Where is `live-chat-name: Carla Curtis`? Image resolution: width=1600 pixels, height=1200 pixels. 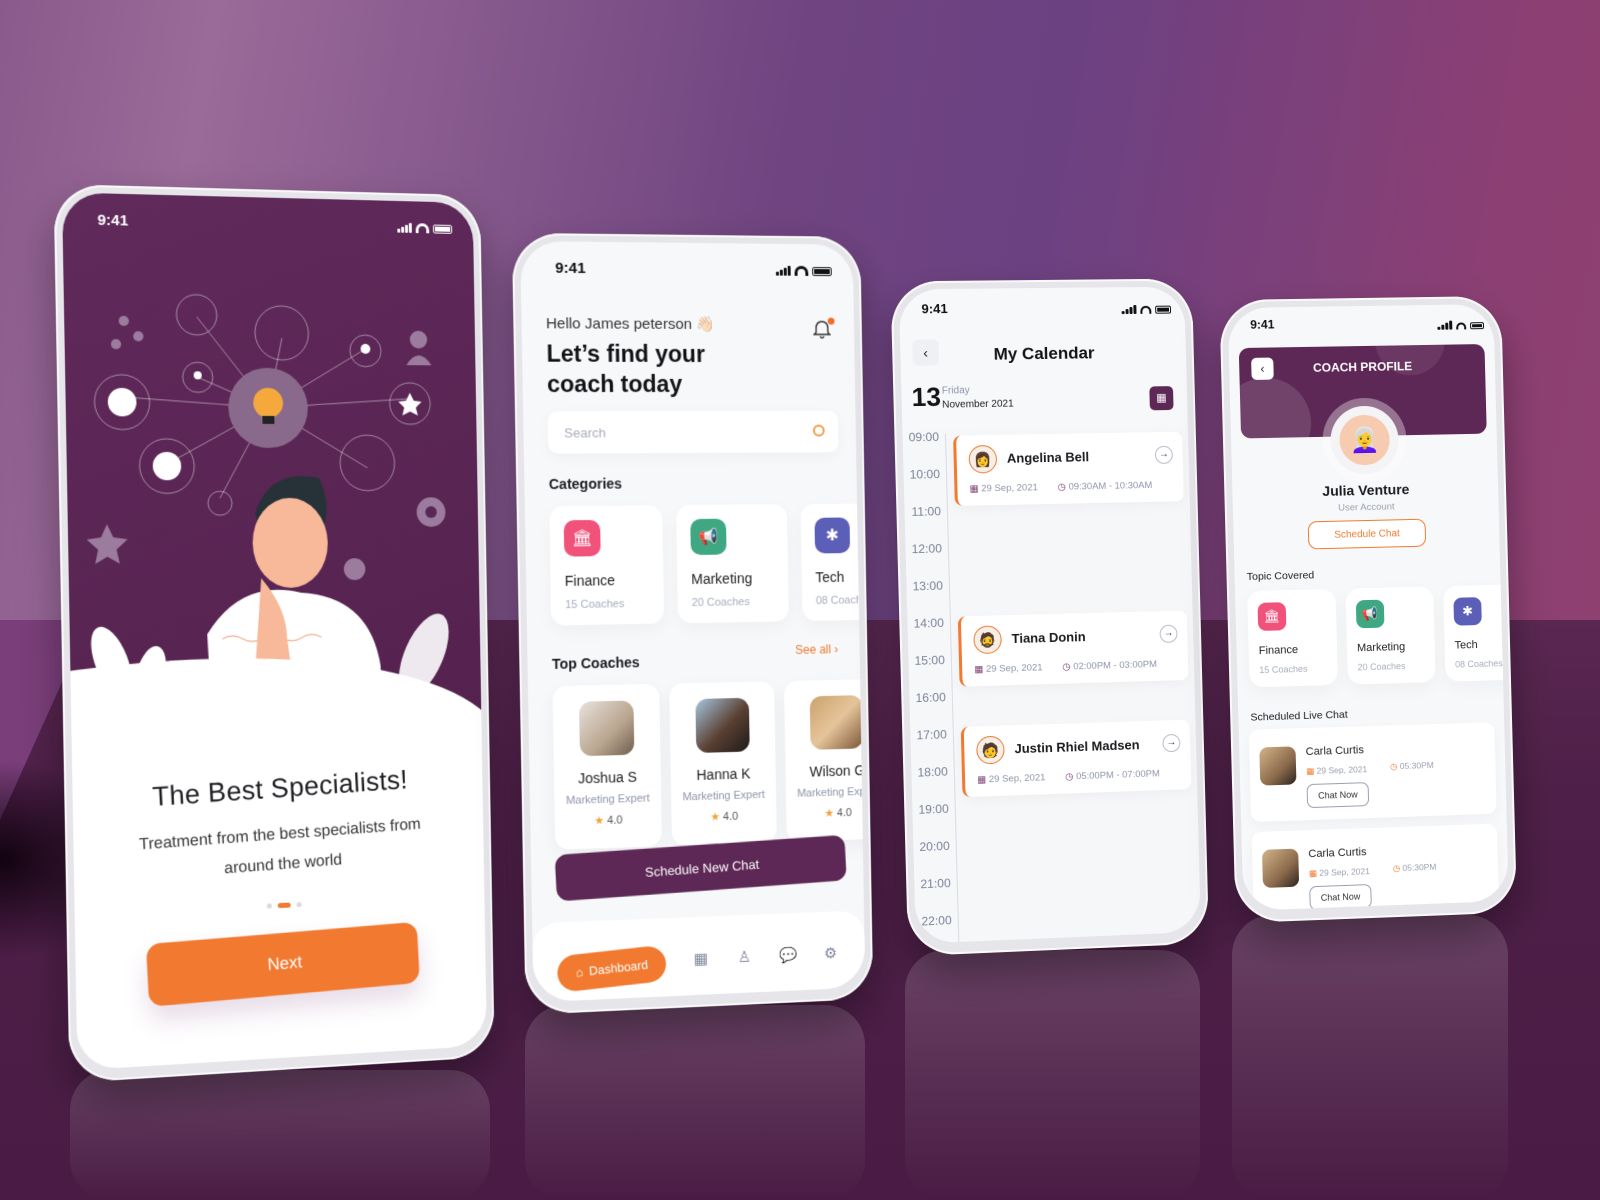 live-chat-name: Carla Curtis is located at coordinates (1334, 751).